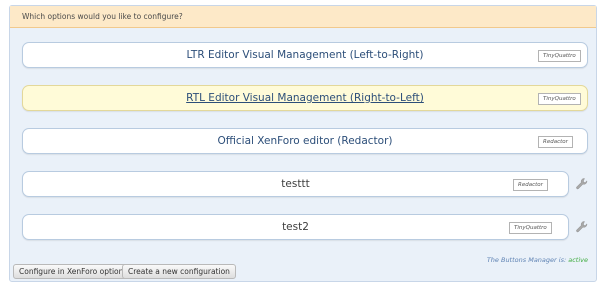 The height and width of the screenshot is (300, 606). I want to click on manager-status: The Buttons Manager is: active, so click(537, 260).